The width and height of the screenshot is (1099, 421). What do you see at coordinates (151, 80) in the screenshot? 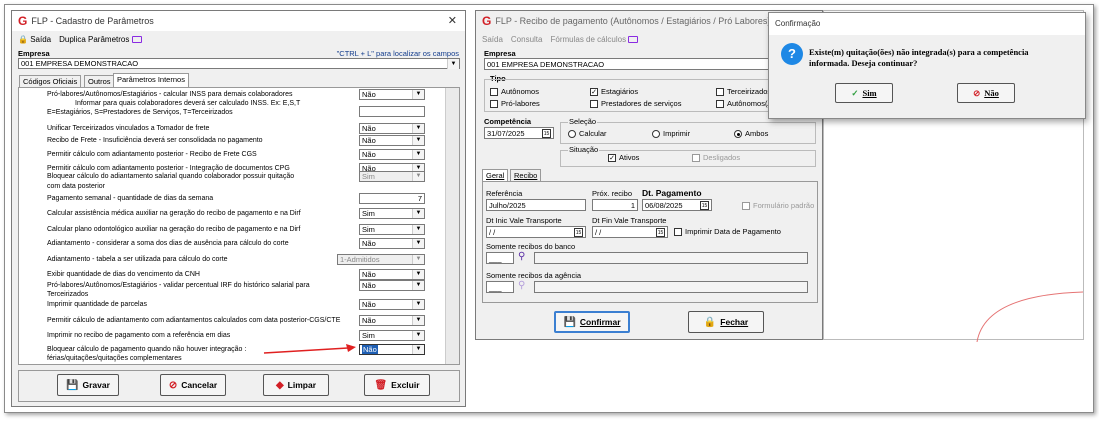
I see `tab-parametros-internos: Parâmetros Internos` at bounding box center [151, 80].